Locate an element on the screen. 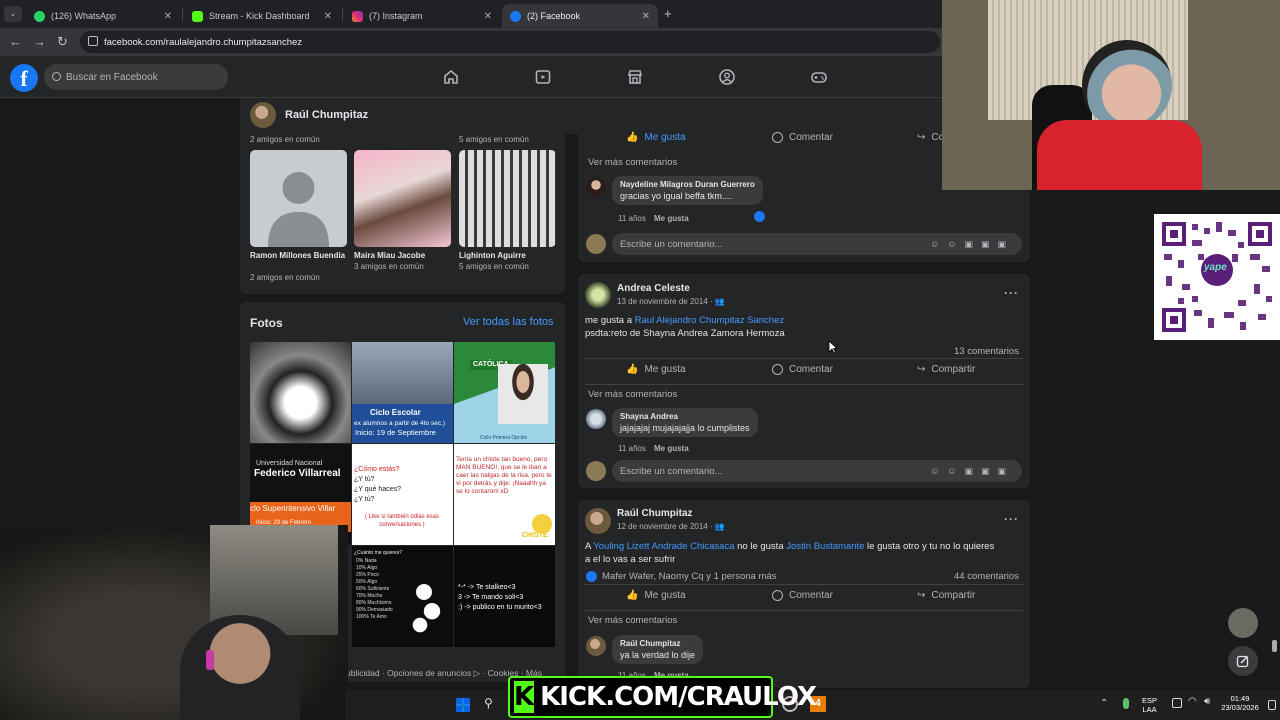 The image size is (1280, 720). commenter-name: Naydeline Milagros Duran Guerrero is located at coordinates (687, 184).